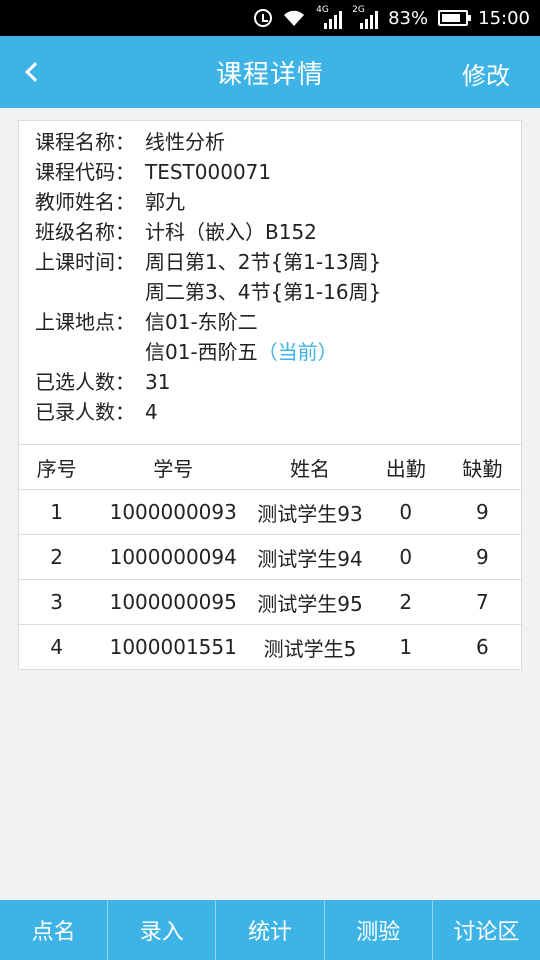  I want to click on signal-status-1: 4G, so click(329, 17).